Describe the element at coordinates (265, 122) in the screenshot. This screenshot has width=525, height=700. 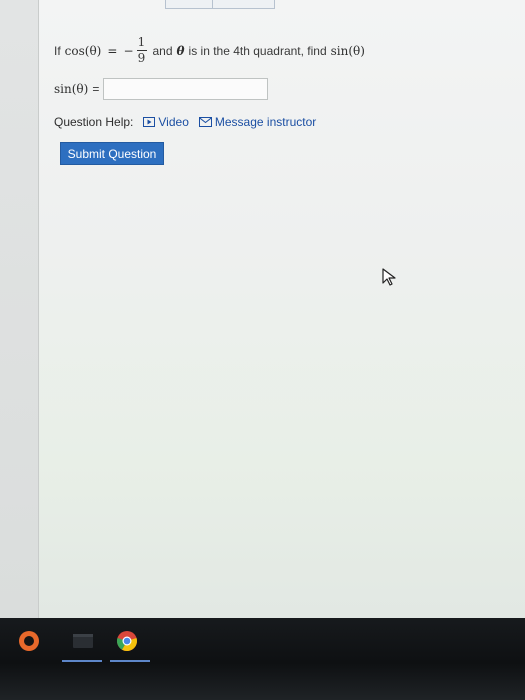
I see `message-instructor-label: Message instructor` at that location.